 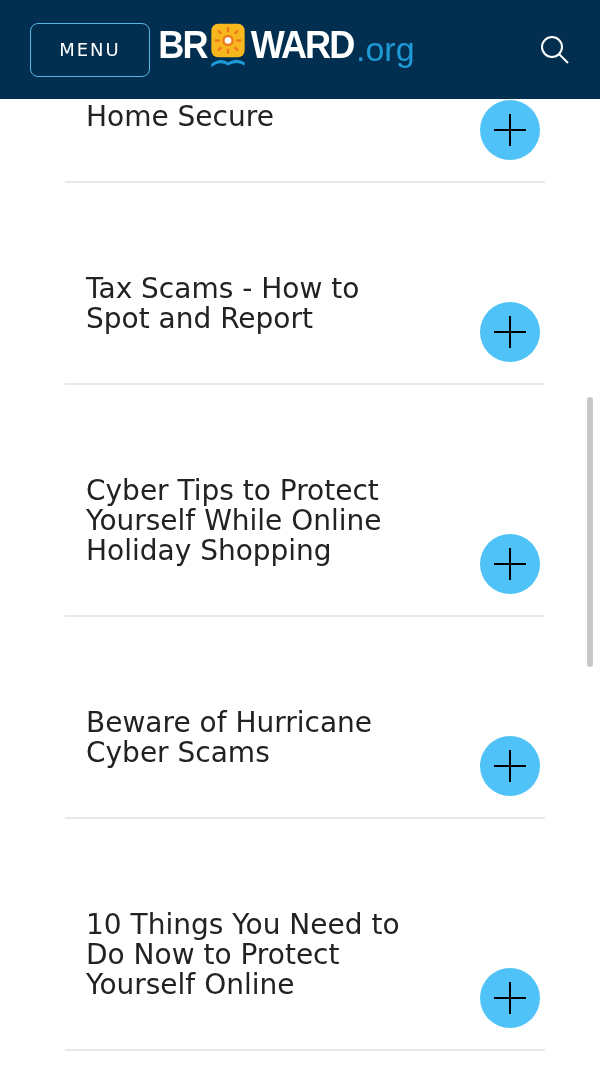 I want to click on article-title: Cyber Tips to Protect Yourself While Online Holiday Shopping, so click(x=234, y=521).